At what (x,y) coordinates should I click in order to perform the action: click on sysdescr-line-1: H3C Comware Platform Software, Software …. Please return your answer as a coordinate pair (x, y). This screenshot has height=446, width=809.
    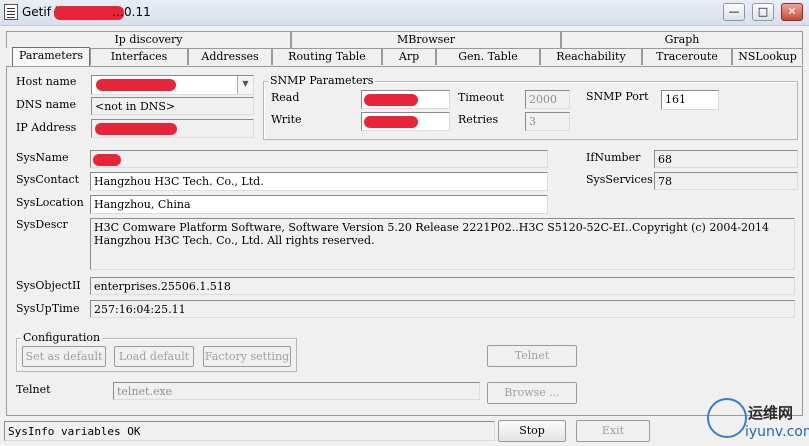
    Looking at the image, I should click on (432, 227).